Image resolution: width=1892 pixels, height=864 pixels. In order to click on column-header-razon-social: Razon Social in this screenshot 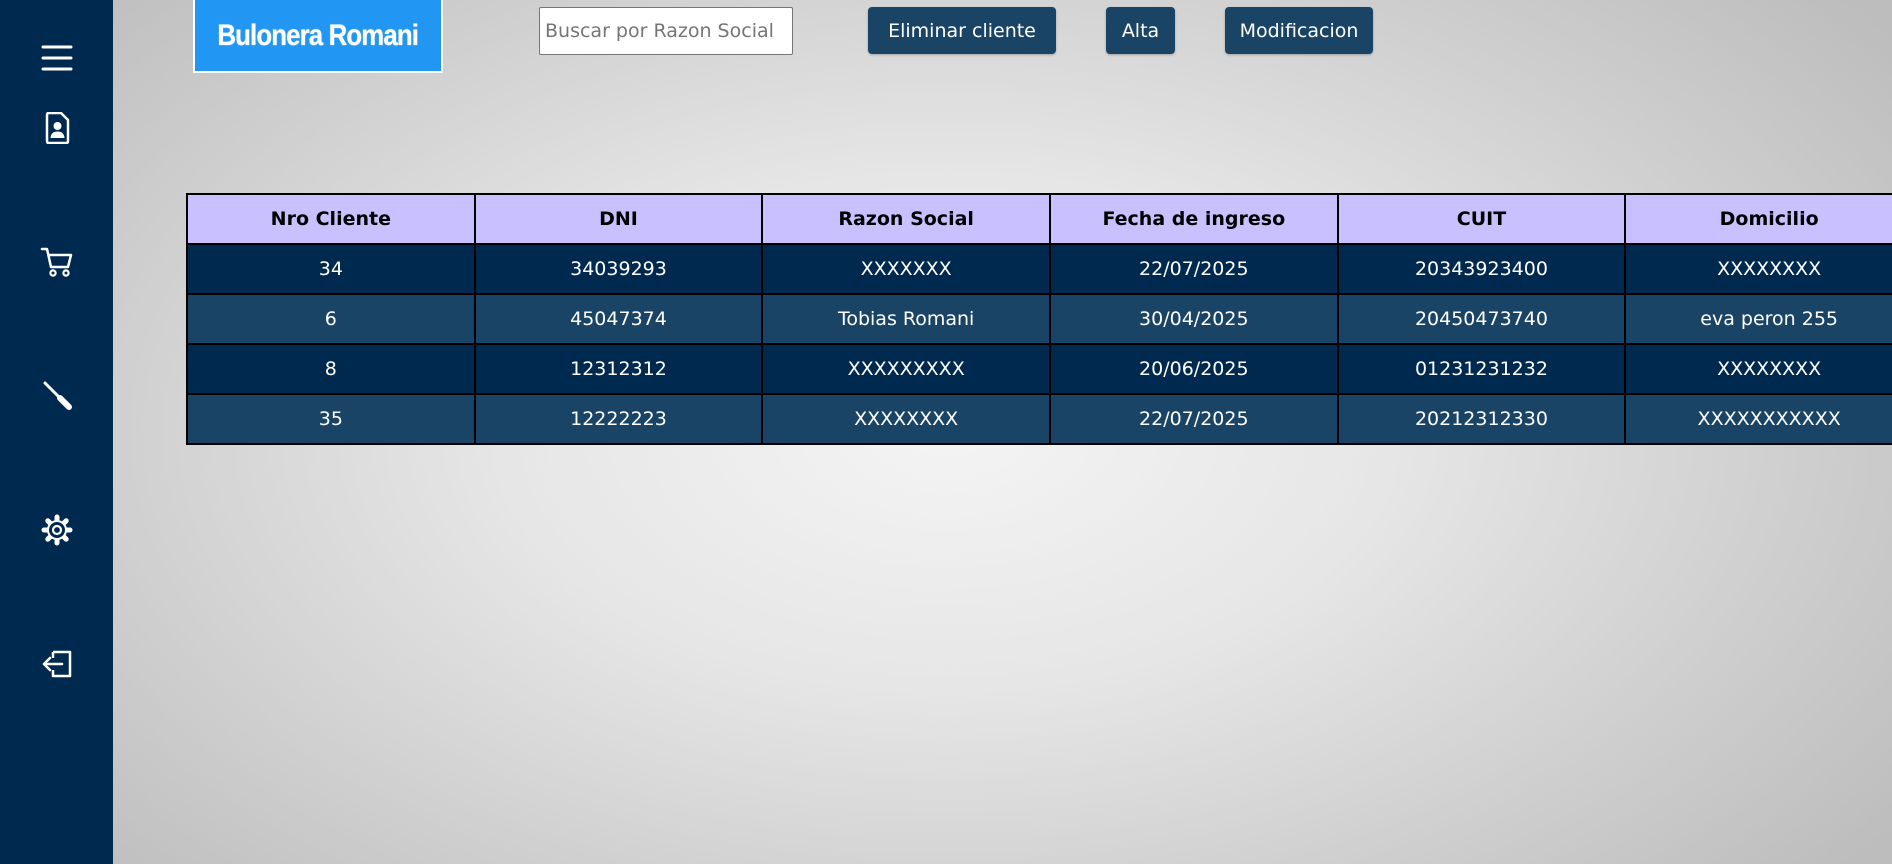, I will do `click(906, 219)`.